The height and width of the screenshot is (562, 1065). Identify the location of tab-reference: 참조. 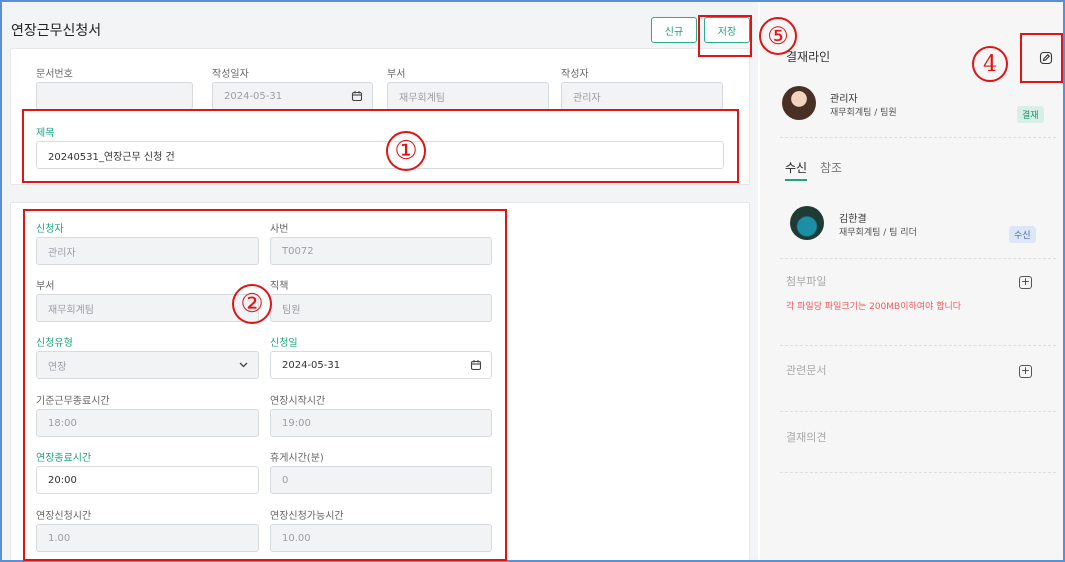
(831, 167).